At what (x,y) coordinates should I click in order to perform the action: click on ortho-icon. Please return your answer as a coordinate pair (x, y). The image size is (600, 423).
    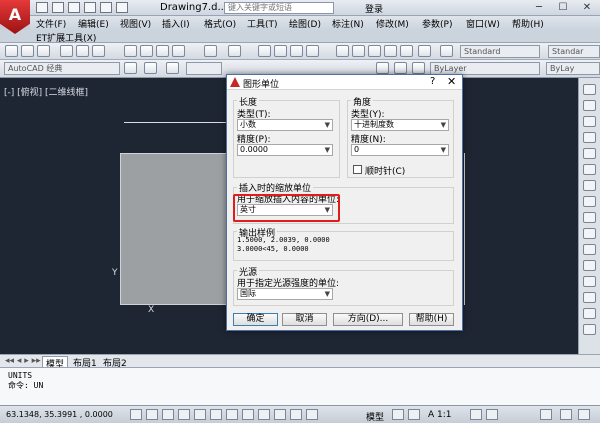
    Looking at the image, I should click on (168, 414).